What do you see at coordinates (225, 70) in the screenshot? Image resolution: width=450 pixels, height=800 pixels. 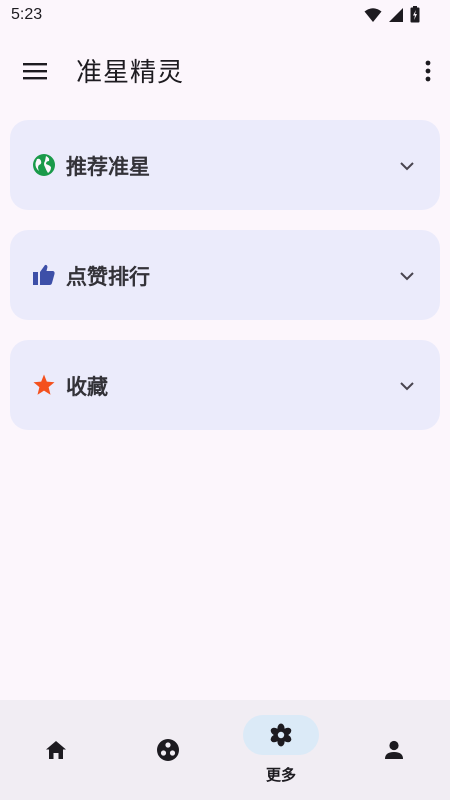 I see `app-bar: 准星精灵` at bounding box center [225, 70].